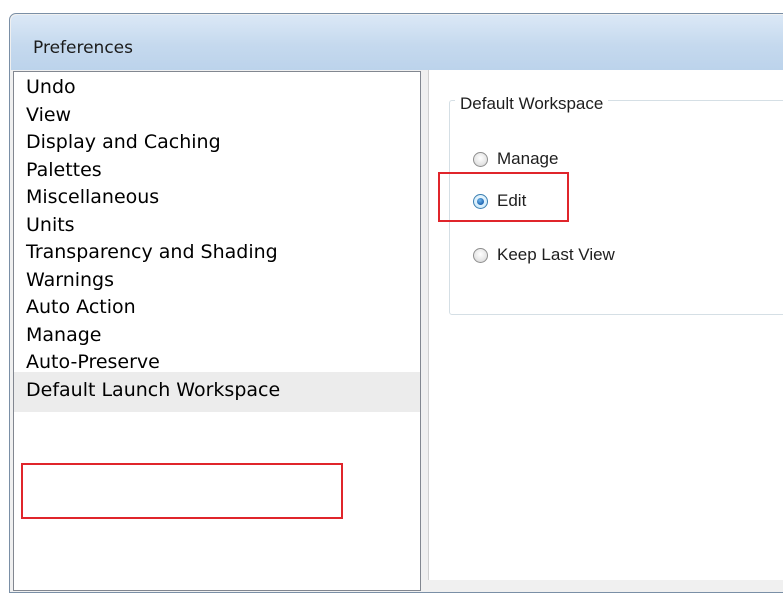 Image resolution: width=783 pixels, height=593 pixels. I want to click on radio-keep-last-view-button, so click(480, 255).